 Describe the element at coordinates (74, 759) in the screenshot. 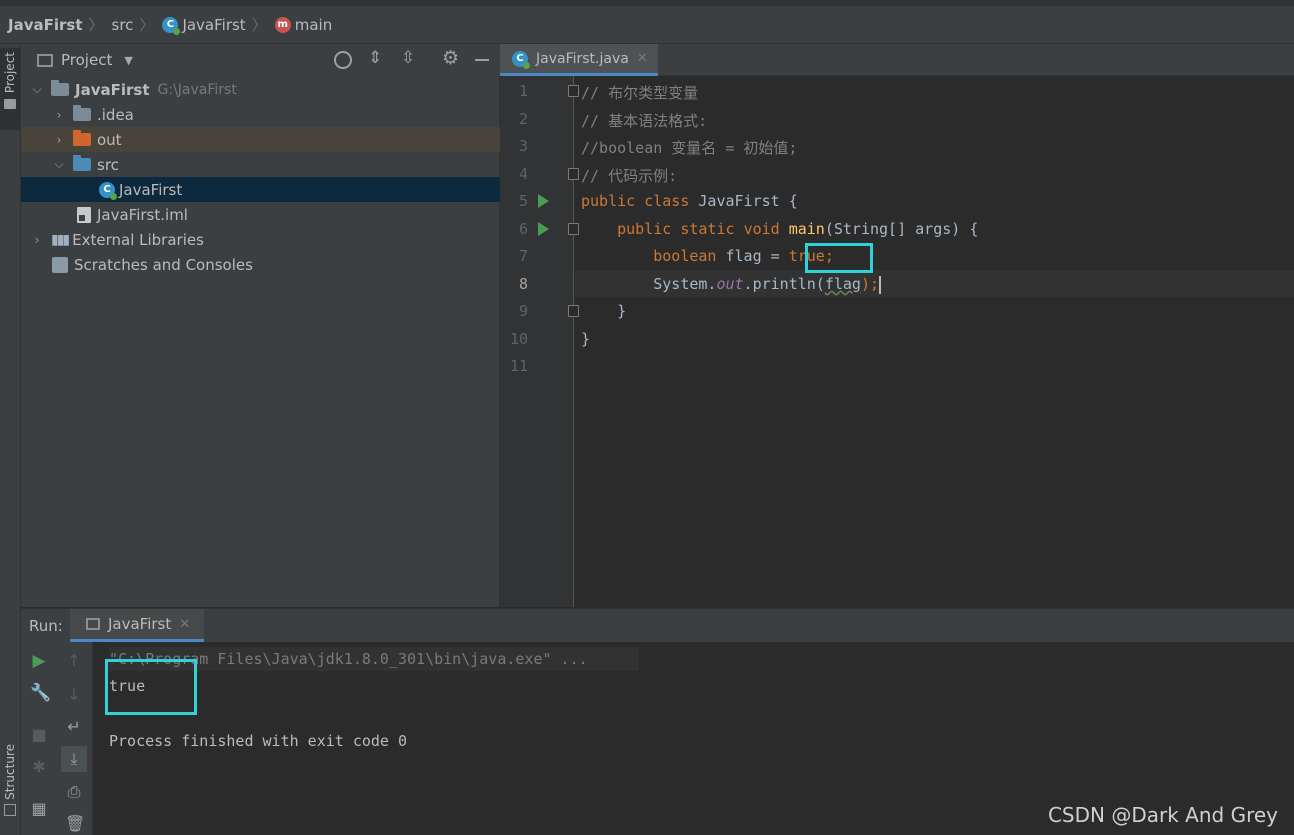

I see `scroll-to-end-icon: ⤓` at that location.